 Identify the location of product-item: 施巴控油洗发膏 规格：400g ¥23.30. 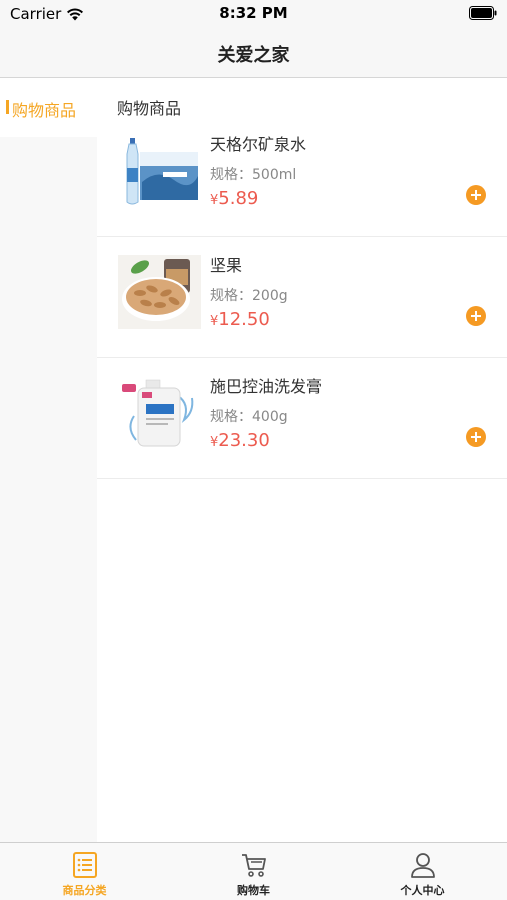
(302, 418).